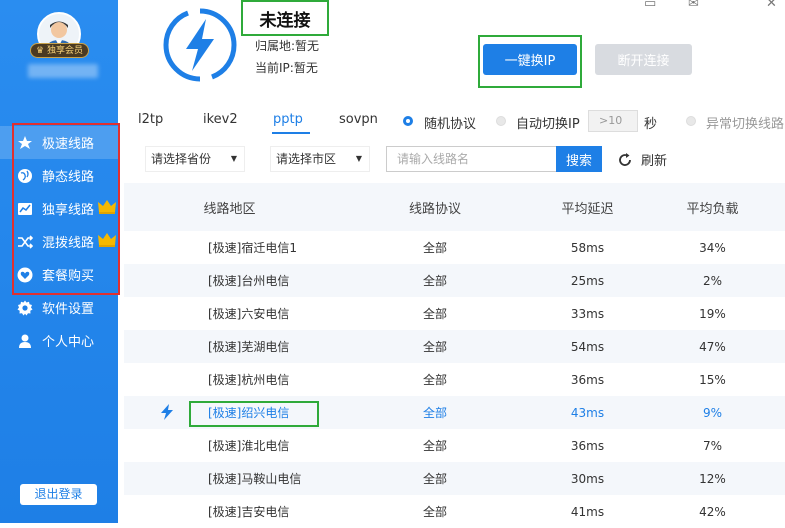 The image size is (785, 528). What do you see at coordinates (691, 121) in the screenshot?
I see `abnormal-switch-radio` at bounding box center [691, 121].